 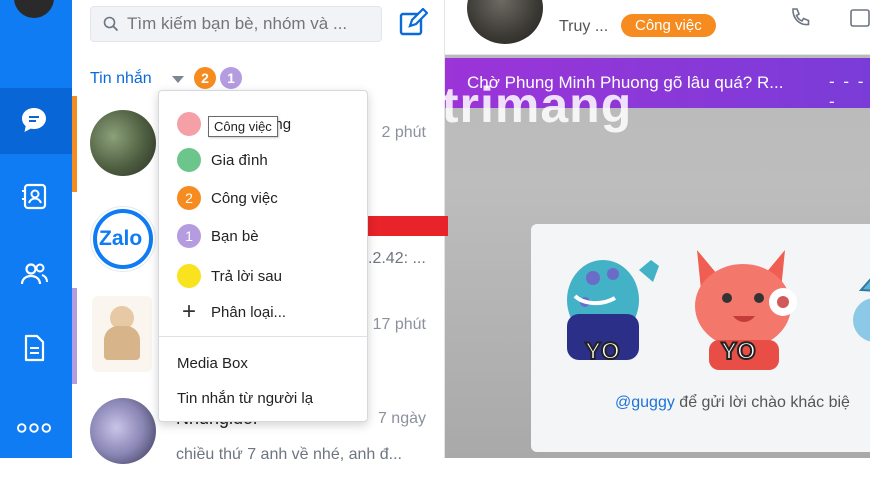 I want to click on document-icon, so click(x=34, y=348).